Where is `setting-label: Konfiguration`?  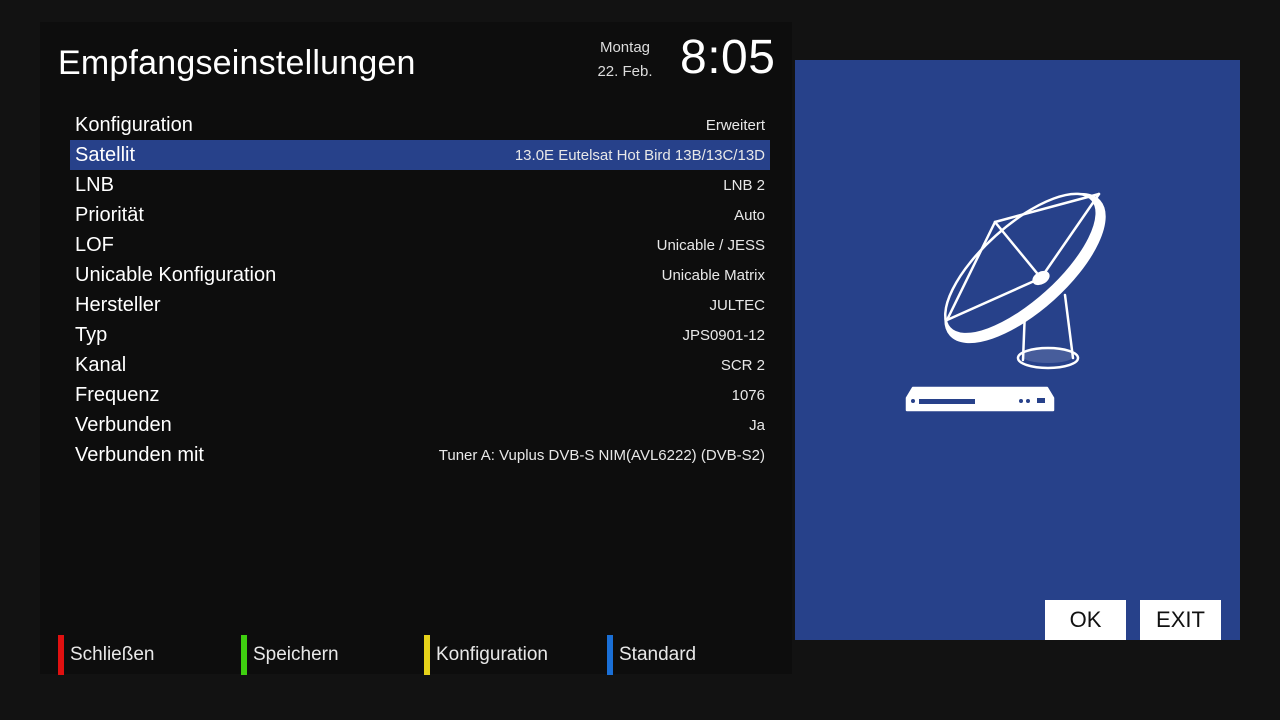 setting-label: Konfiguration is located at coordinates (134, 124).